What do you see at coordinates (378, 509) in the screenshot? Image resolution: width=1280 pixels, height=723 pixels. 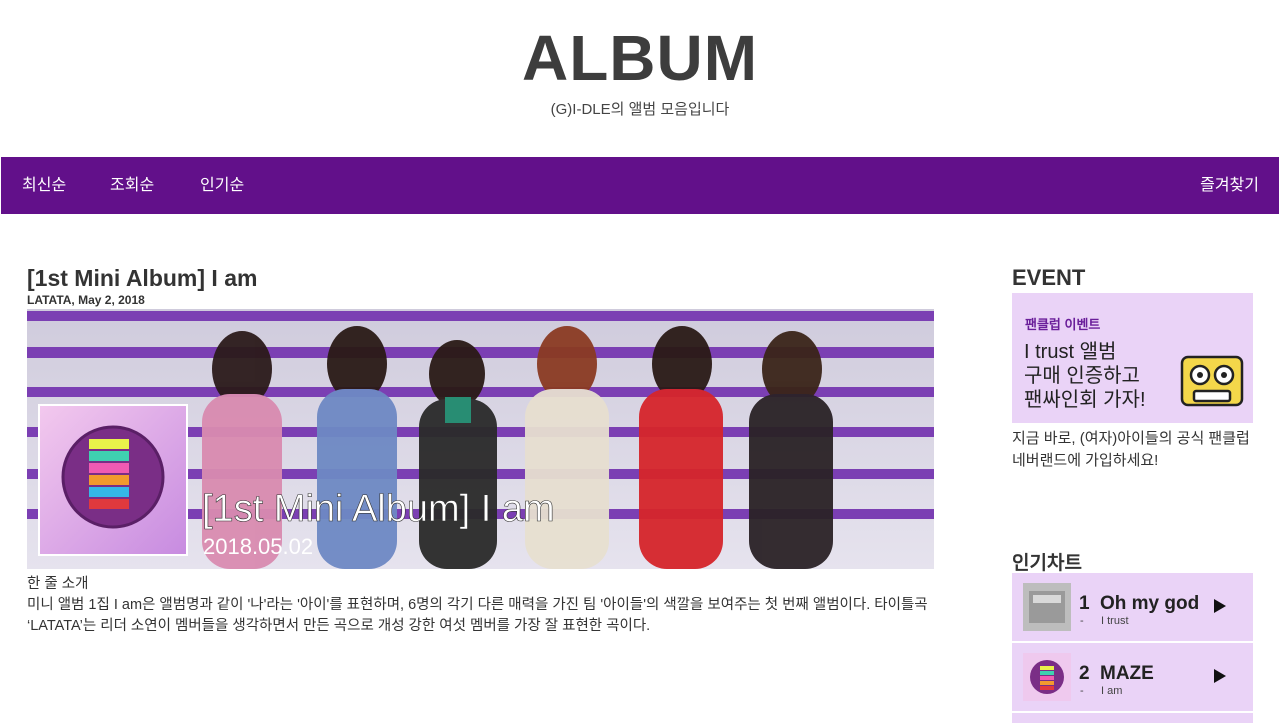 I see `banner-title: [1st Mini Album] I am` at bounding box center [378, 509].